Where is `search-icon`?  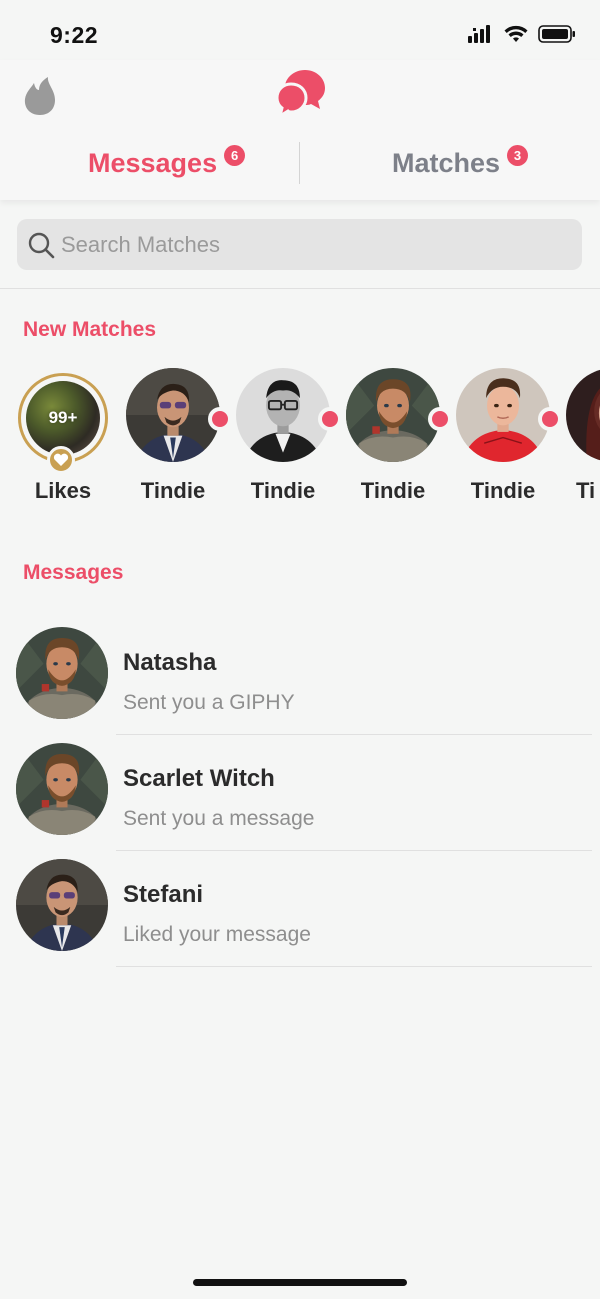 search-icon is located at coordinates (41, 245).